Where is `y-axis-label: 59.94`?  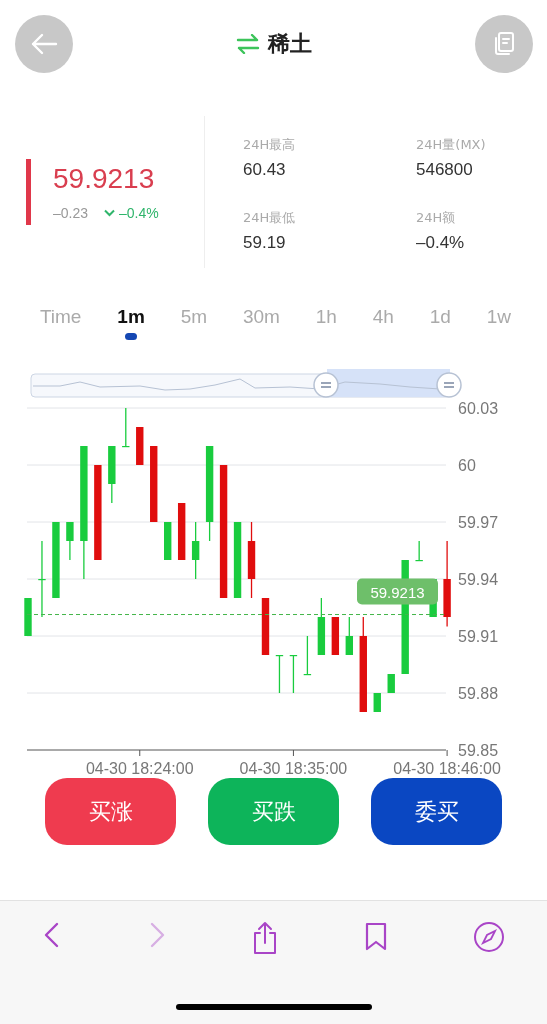 y-axis-label: 59.94 is located at coordinates (478, 579).